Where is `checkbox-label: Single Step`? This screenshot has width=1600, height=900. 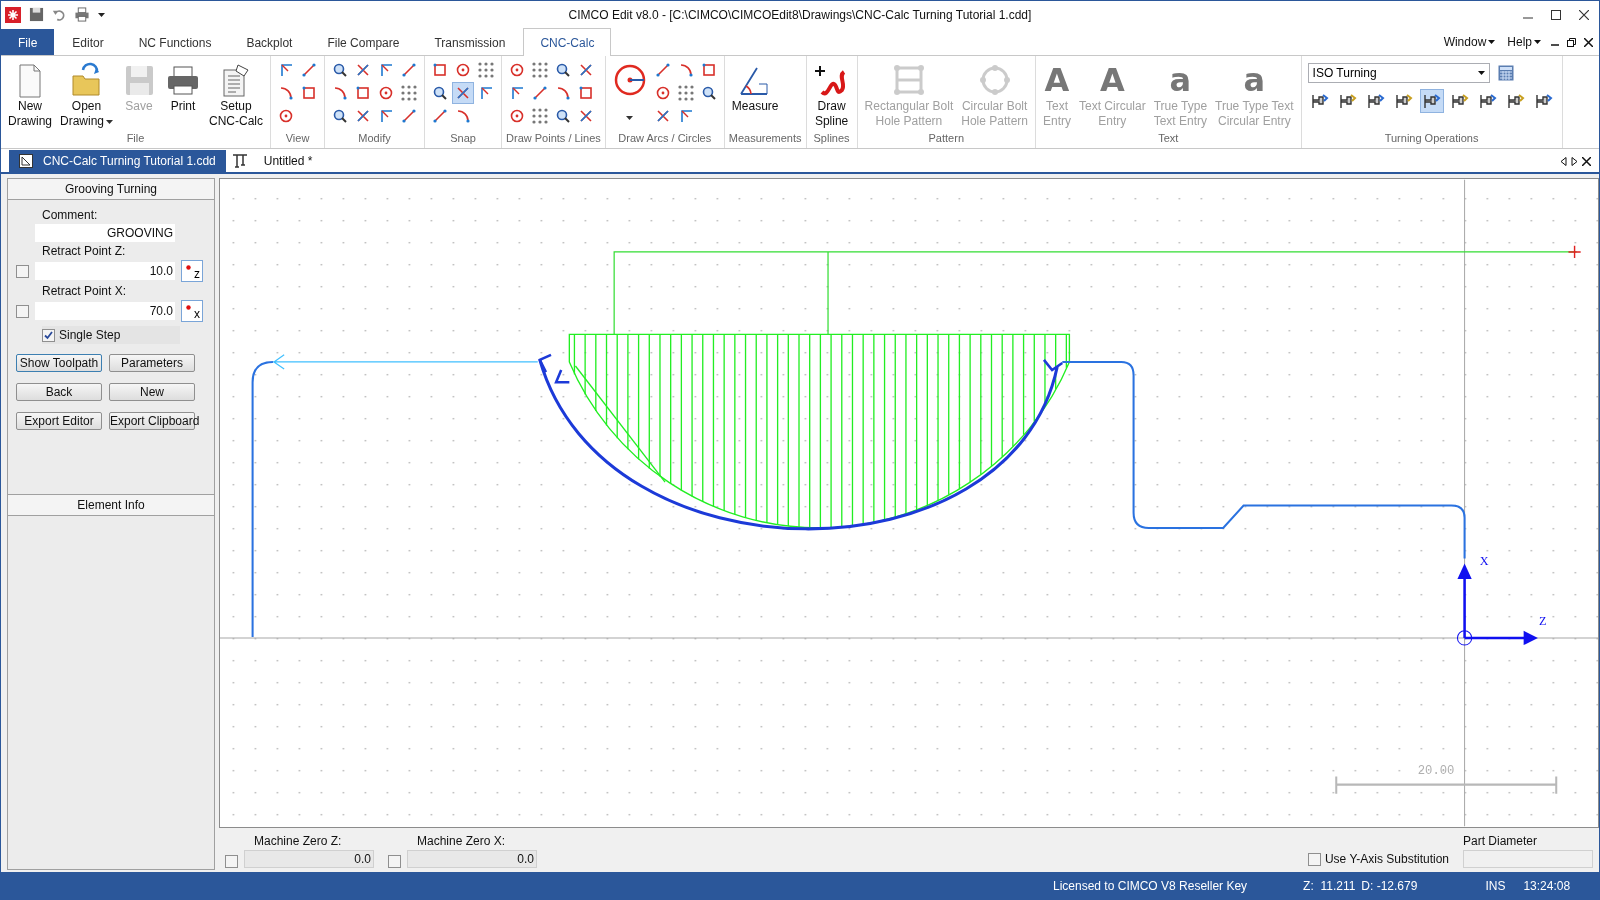 checkbox-label: Single Step is located at coordinates (90, 335).